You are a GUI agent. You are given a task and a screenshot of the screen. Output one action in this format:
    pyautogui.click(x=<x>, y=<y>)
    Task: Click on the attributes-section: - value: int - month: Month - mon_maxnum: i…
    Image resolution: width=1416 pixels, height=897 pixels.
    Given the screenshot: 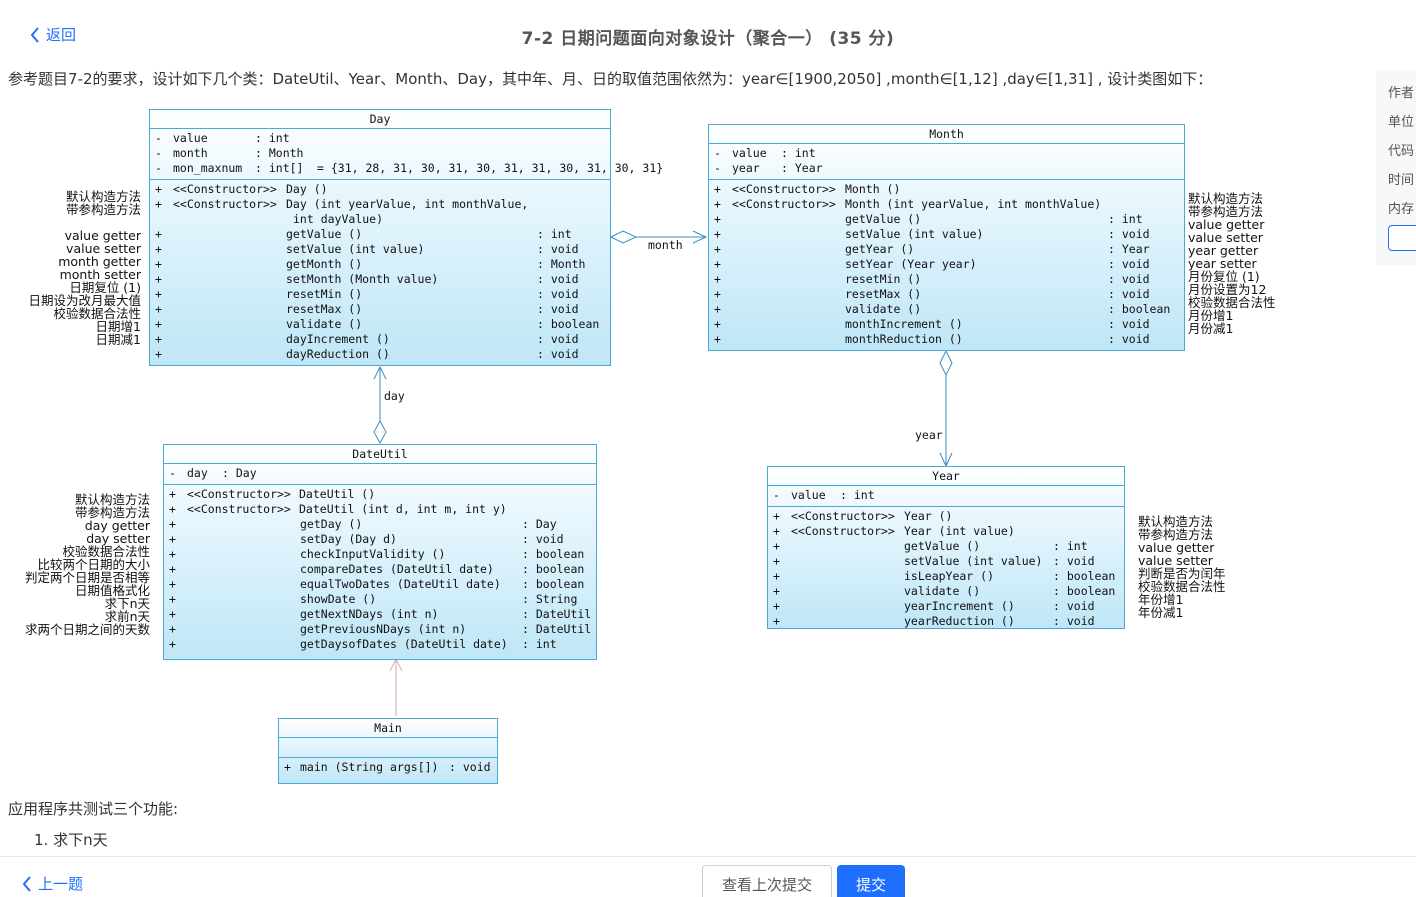 What is the action you would take?
    pyautogui.click(x=407, y=154)
    